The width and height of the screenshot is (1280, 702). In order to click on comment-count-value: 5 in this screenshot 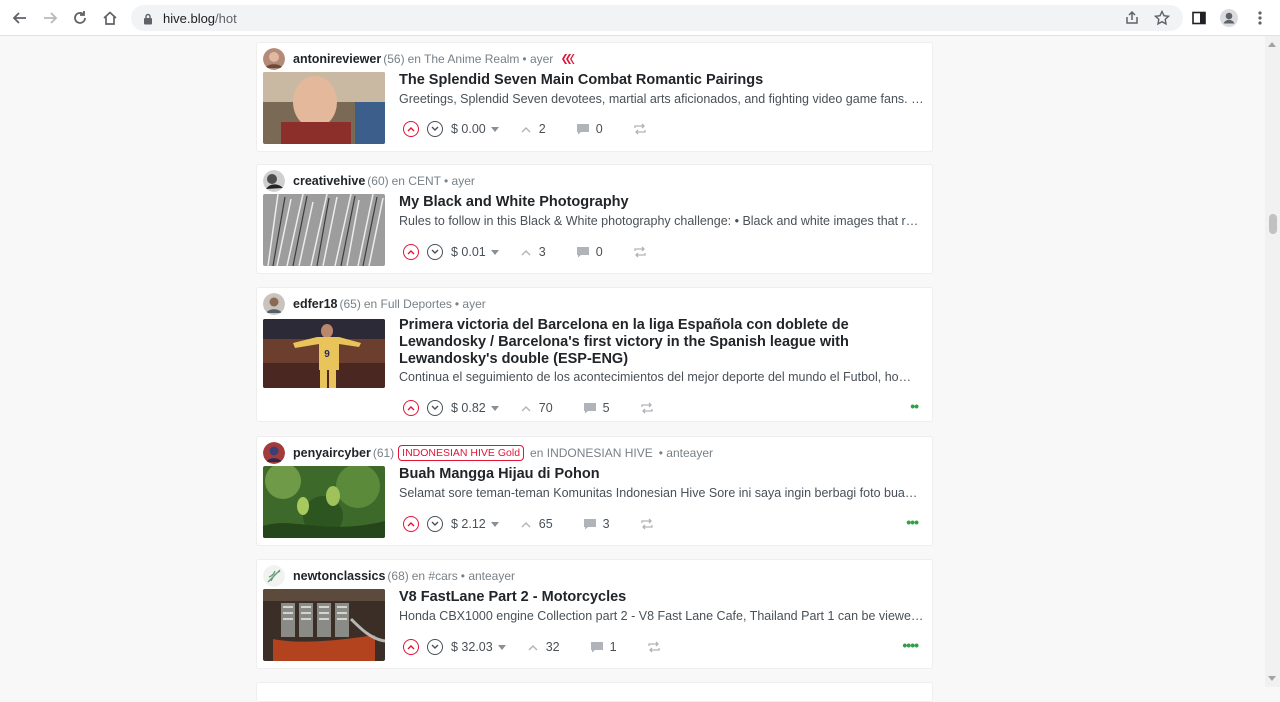, I will do `click(606, 408)`.